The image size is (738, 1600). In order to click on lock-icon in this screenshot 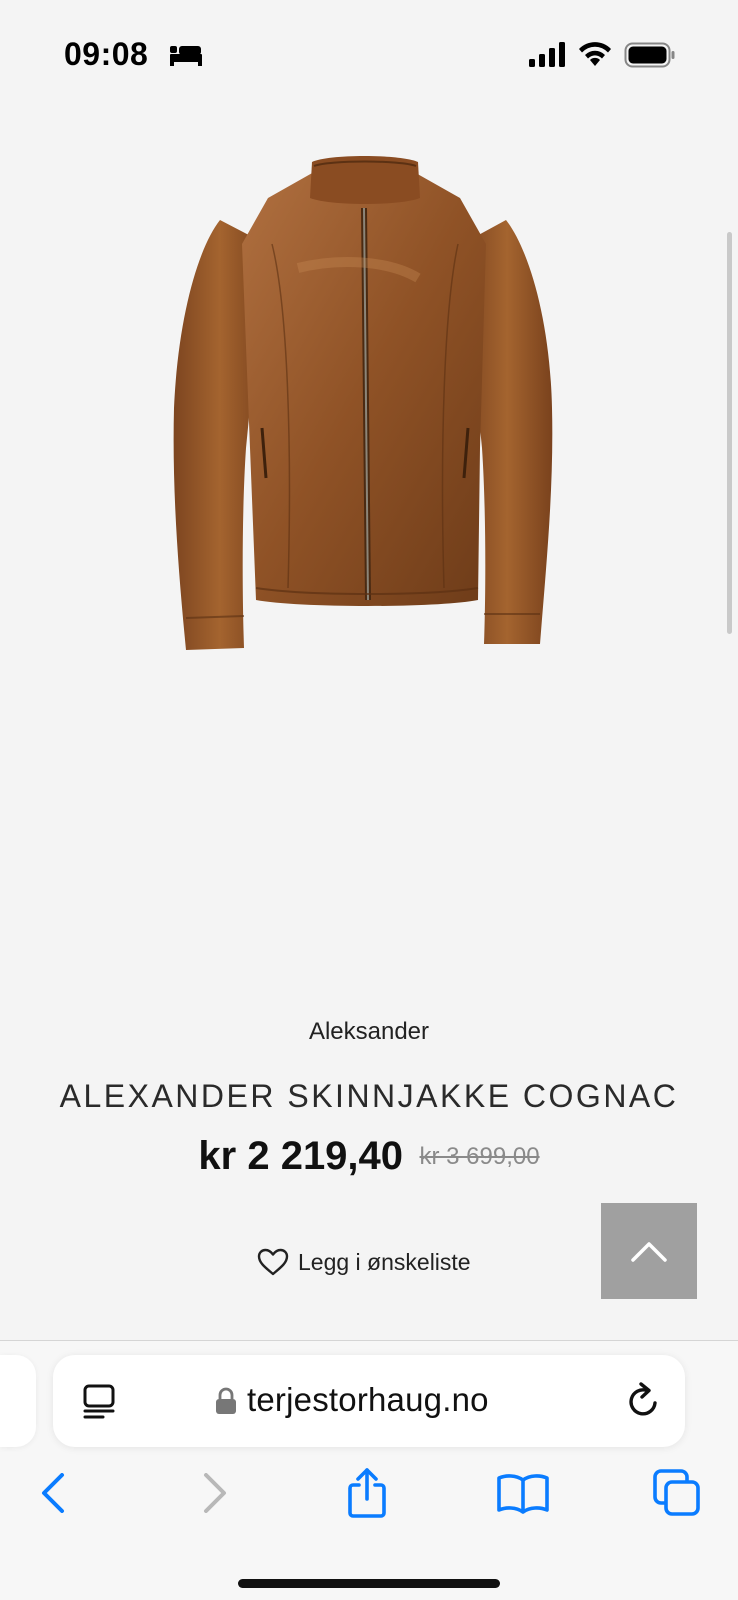, I will do `click(226, 1400)`.